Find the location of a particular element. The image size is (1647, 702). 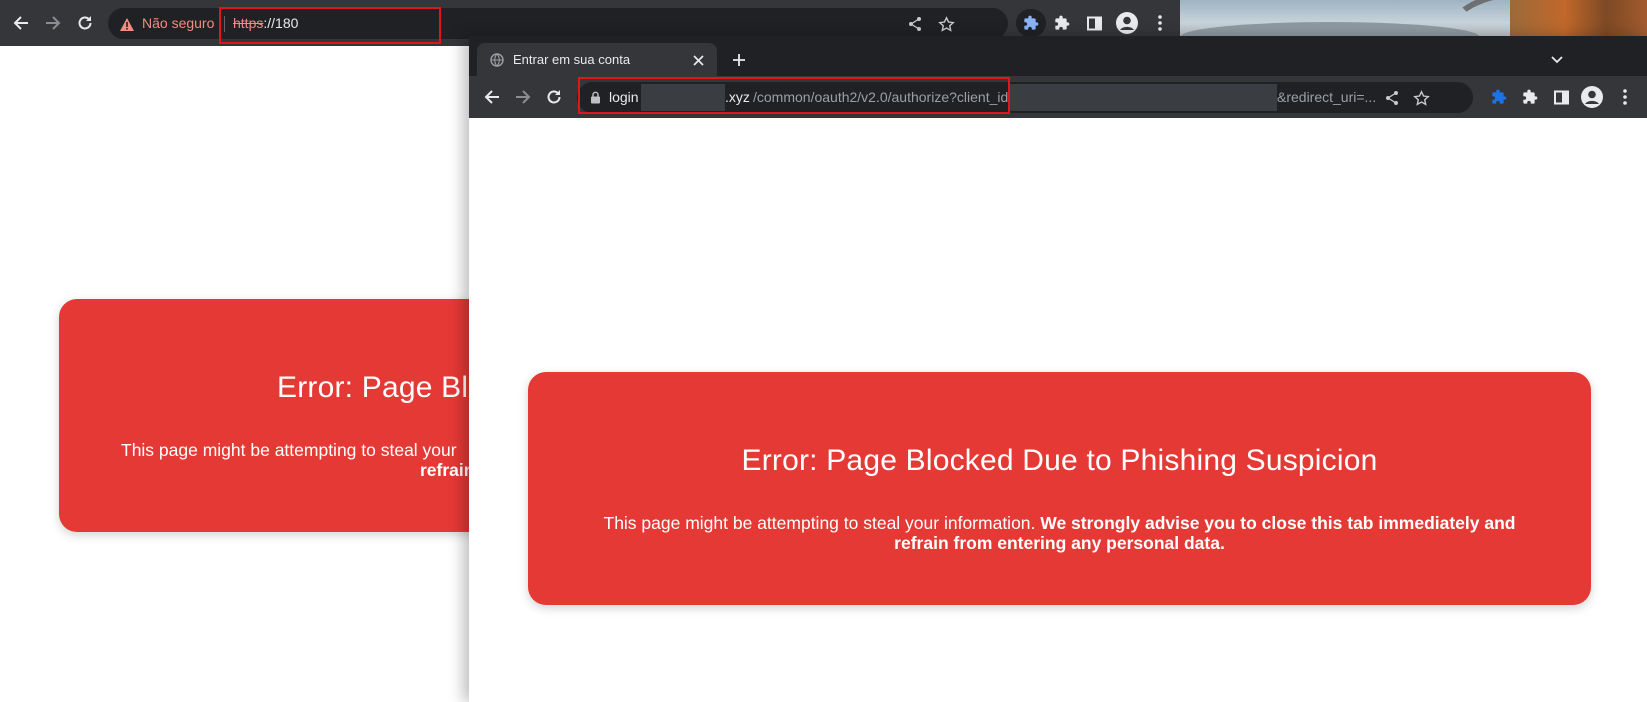

wallpaper-trees is located at coordinates (1578, 19).